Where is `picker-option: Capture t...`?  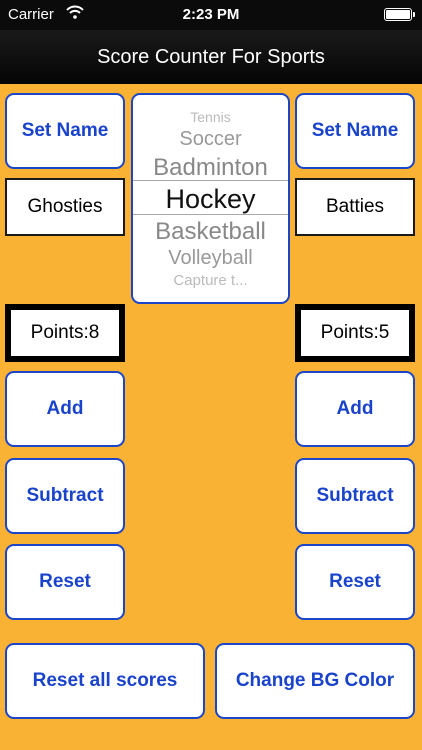
picker-option: Capture t... is located at coordinates (210, 280).